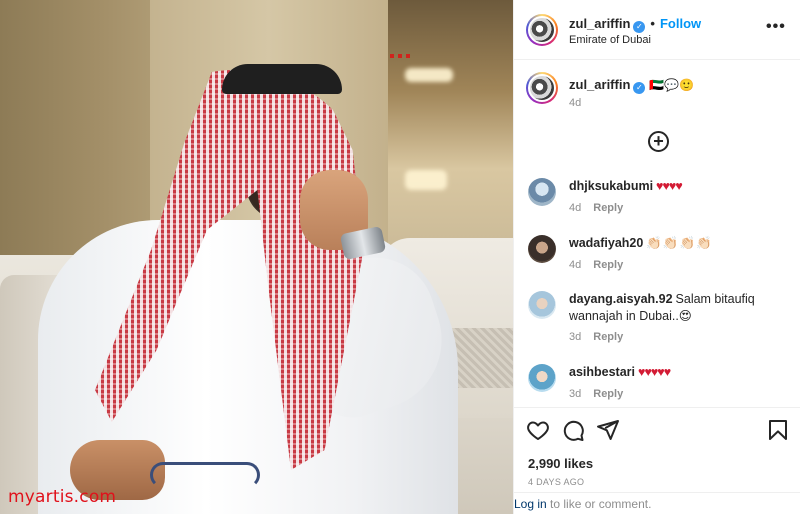 The height and width of the screenshot is (514, 800). What do you see at coordinates (62, 497) in the screenshot?
I see `watermark: myartis.com` at bounding box center [62, 497].